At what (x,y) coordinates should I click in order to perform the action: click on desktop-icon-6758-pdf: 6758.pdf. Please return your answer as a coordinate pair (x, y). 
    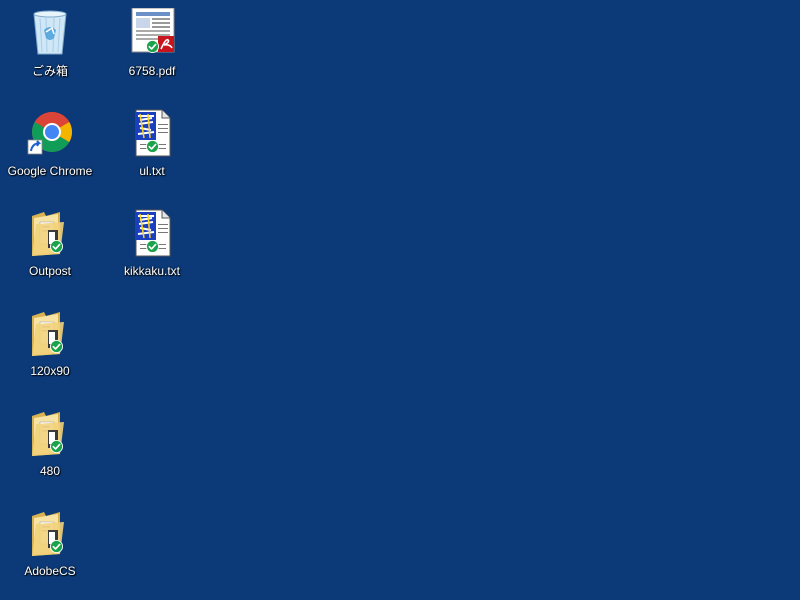
    Looking at the image, I should click on (152, 52).